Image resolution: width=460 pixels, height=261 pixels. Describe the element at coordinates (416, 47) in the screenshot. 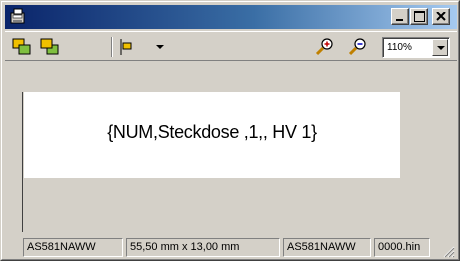

I see `zoom-select: 110%` at that location.